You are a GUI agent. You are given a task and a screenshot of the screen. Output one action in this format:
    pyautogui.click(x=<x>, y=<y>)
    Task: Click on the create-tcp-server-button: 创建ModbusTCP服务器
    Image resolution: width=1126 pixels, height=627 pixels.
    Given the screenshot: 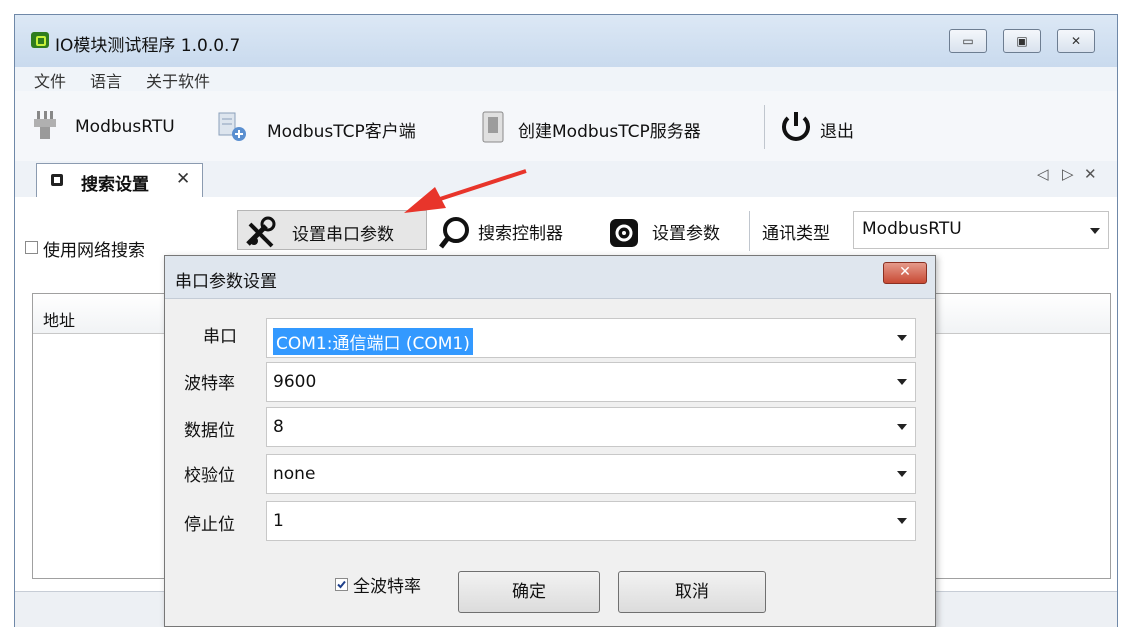 What is the action you would take?
    pyautogui.click(x=609, y=129)
    